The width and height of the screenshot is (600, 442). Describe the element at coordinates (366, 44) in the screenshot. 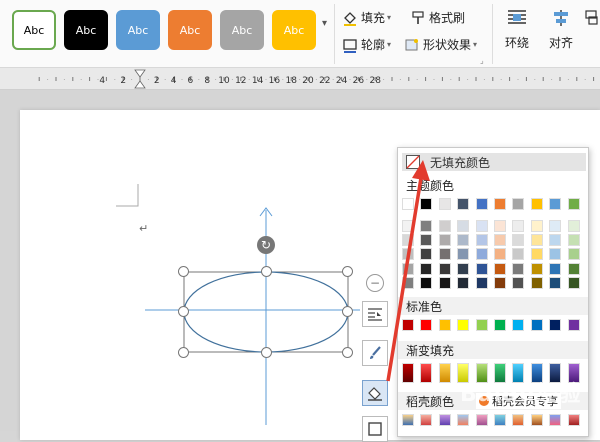

I see `outline-button: 轮廓 ▾` at that location.